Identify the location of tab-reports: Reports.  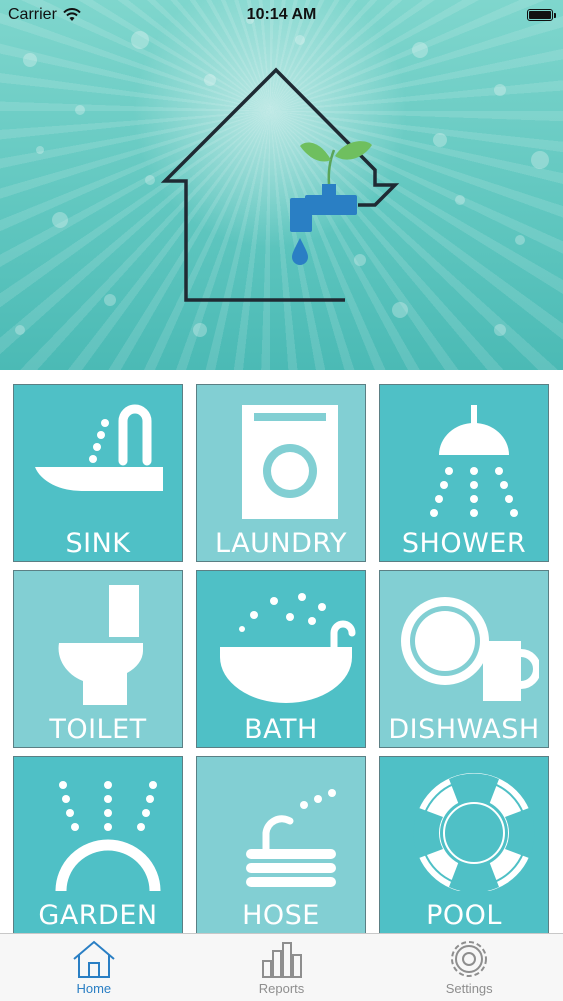
(282, 967).